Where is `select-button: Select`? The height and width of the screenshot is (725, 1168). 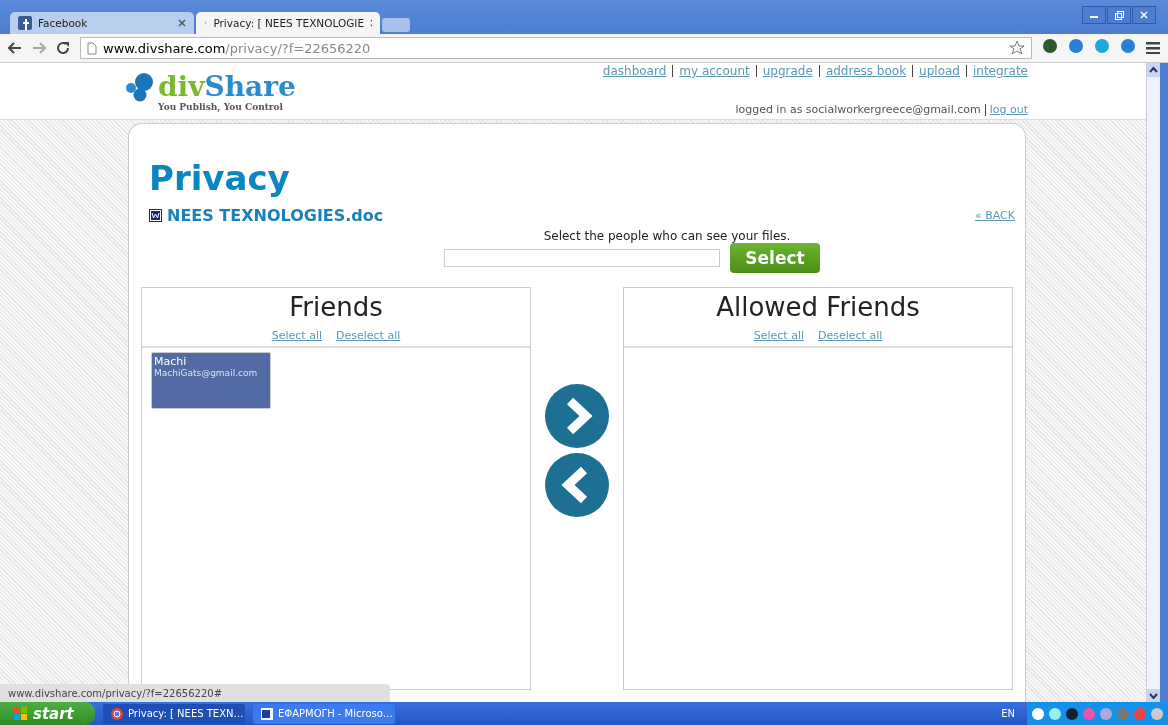
select-button: Select is located at coordinates (775, 258).